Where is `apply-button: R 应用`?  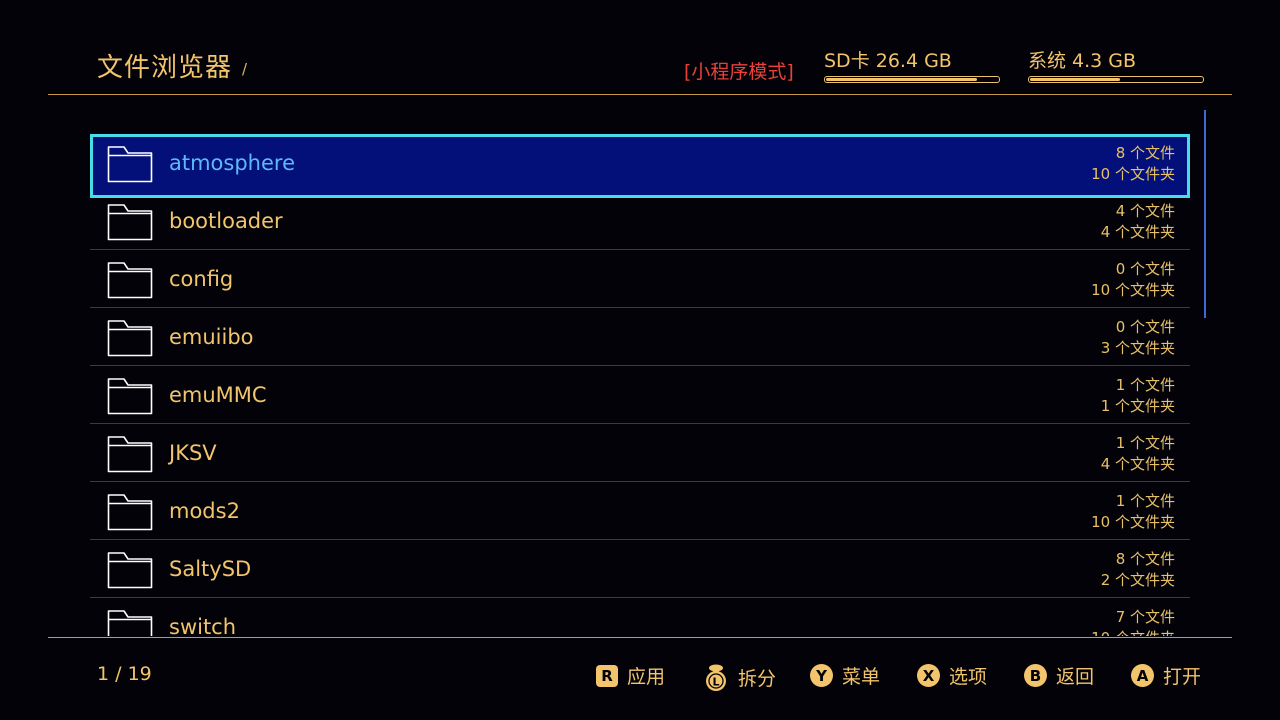 apply-button: R 应用 is located at coordinates (630, 675).